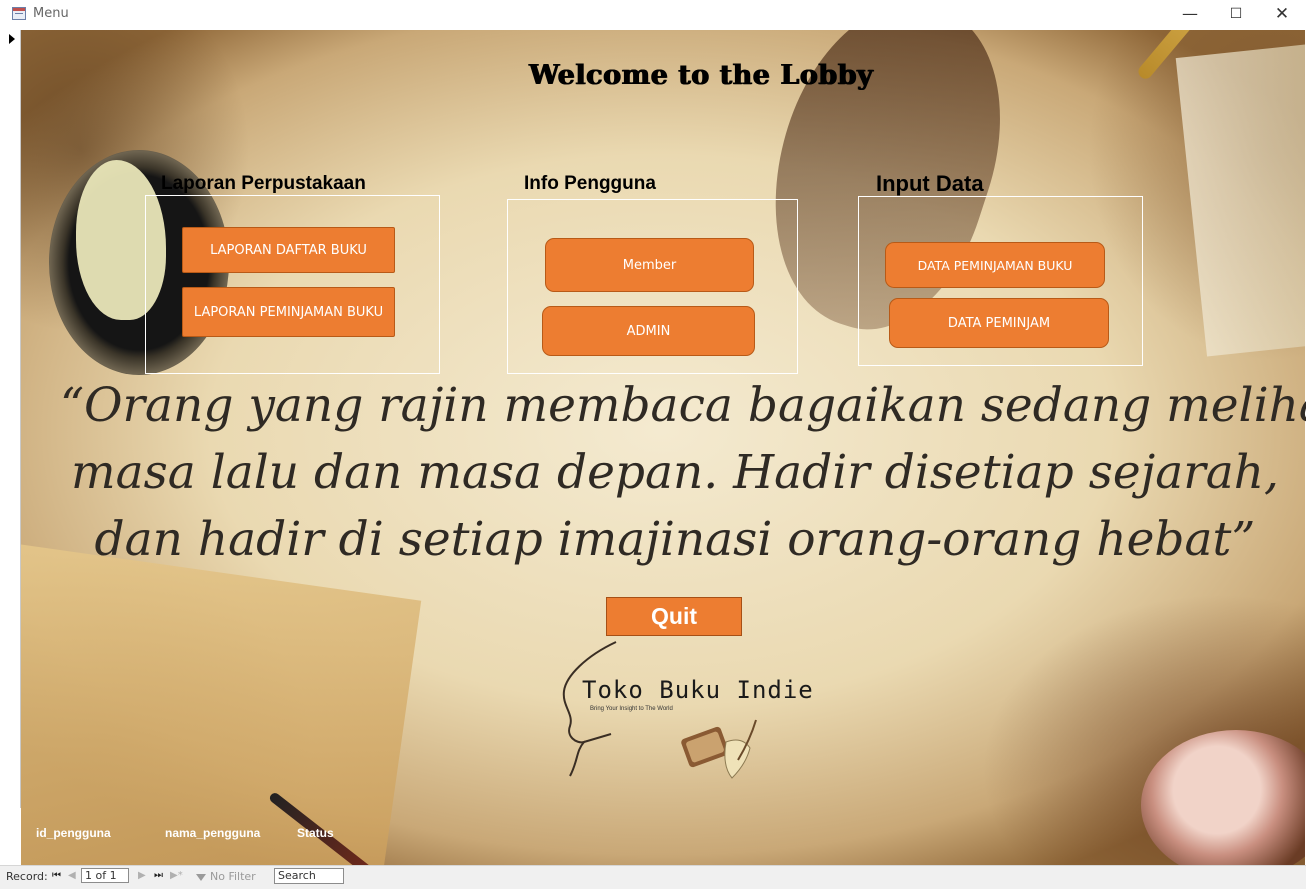  What do you see at coordinates (51, 13) in the screenshot?
I see `window-title: Menu` at bounding box center [51, 13].